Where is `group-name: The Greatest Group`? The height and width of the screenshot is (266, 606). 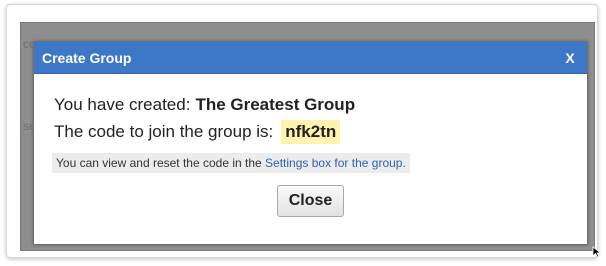 group-name: The Greatest Group is located at coordinates (275, 104).